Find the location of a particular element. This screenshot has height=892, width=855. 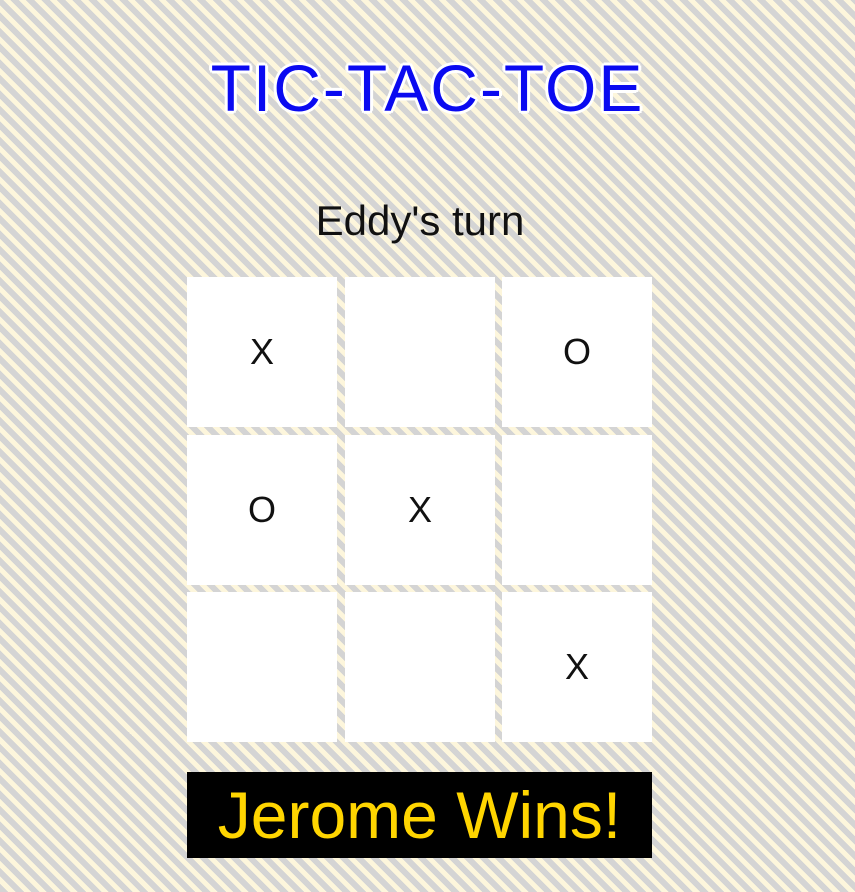

board-cell-9: X is located at coordinates (577, 667).